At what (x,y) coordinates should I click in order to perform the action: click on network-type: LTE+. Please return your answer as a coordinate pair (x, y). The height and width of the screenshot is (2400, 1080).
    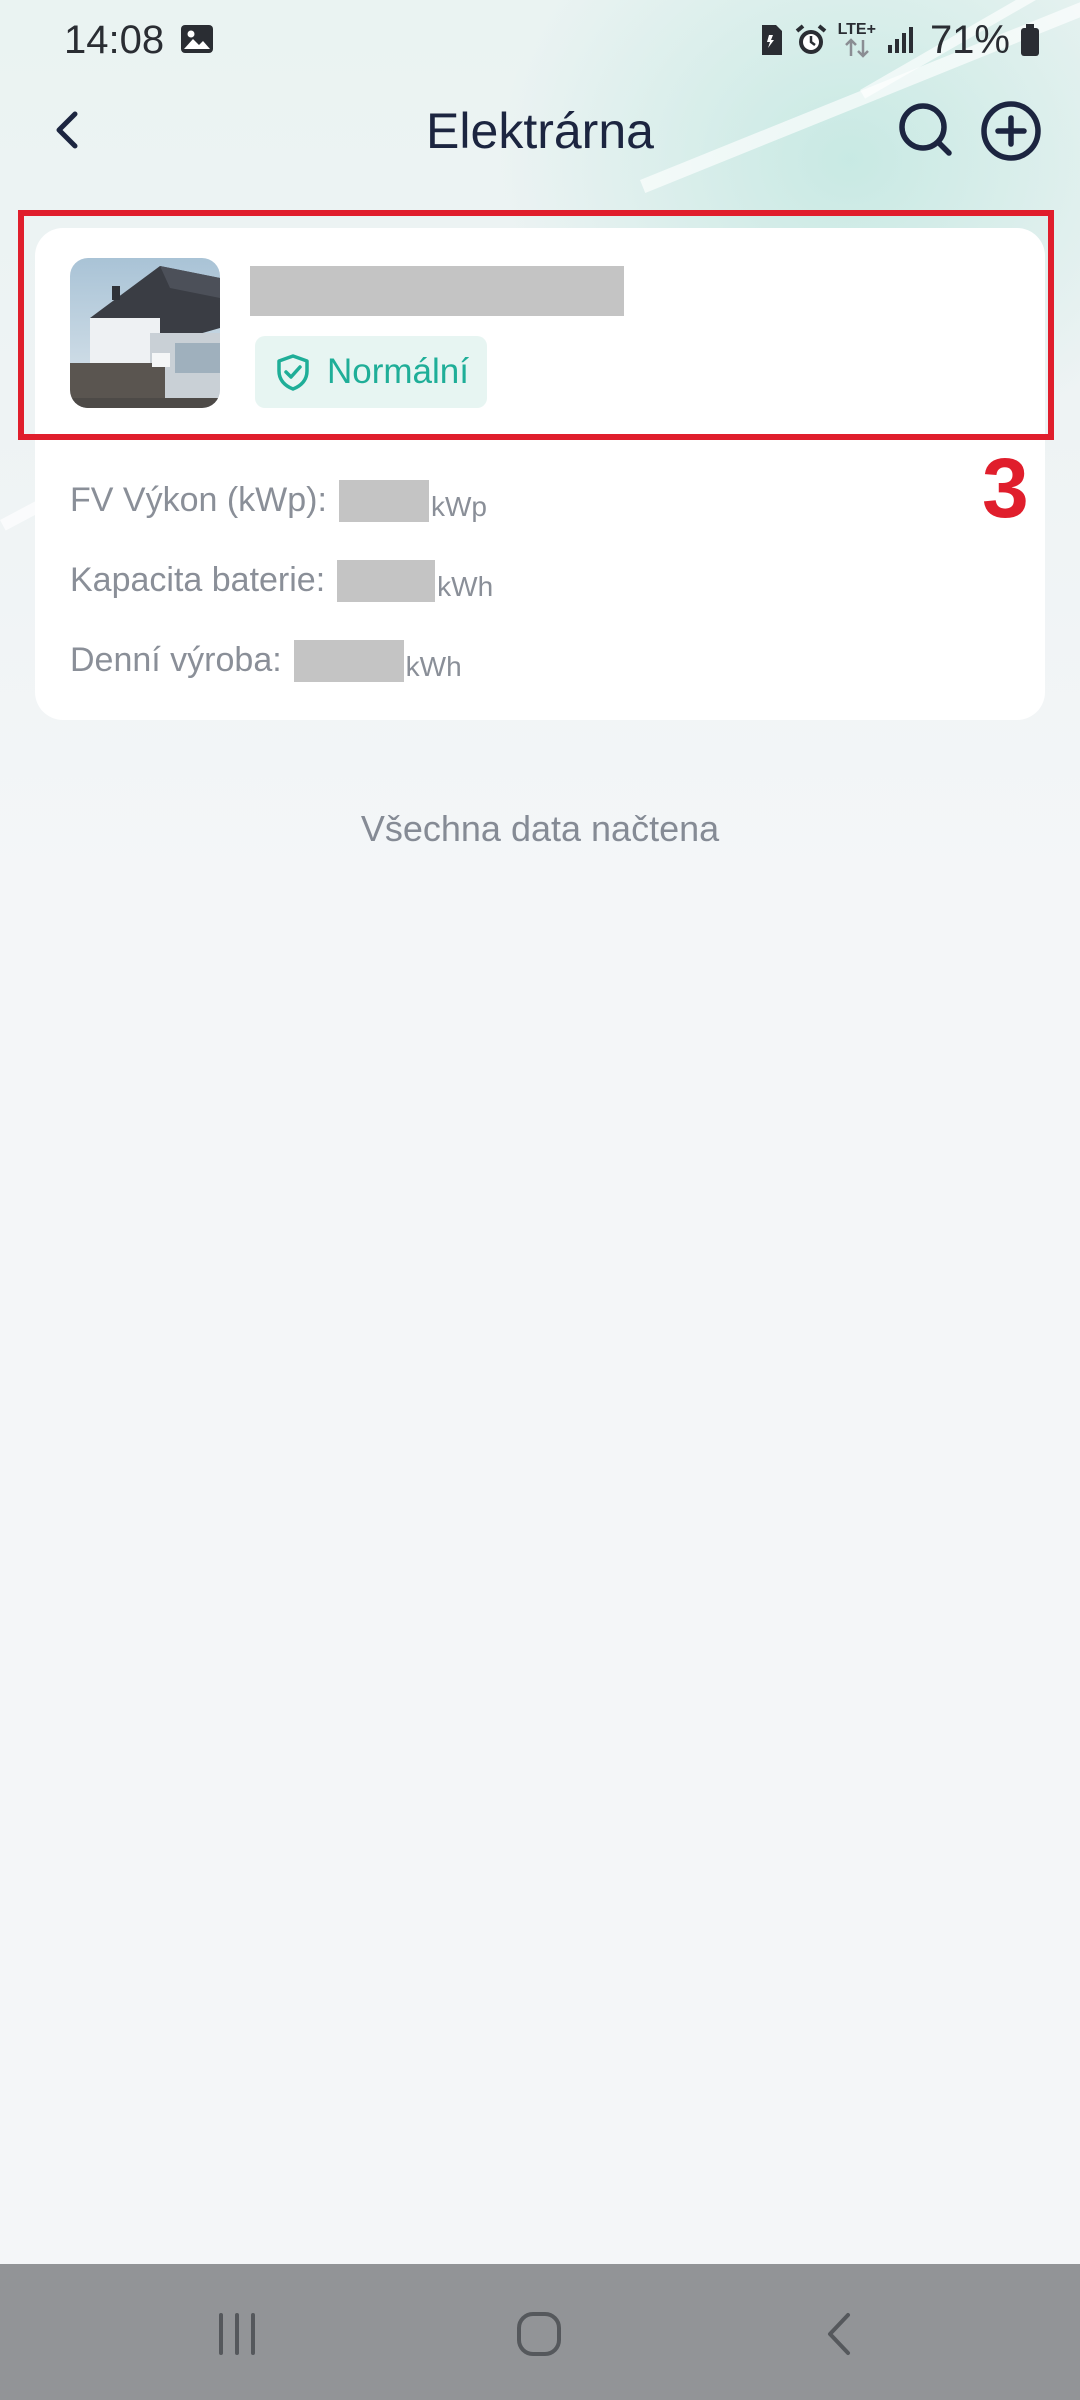
    Looking at the image, I should click on (856, 29).